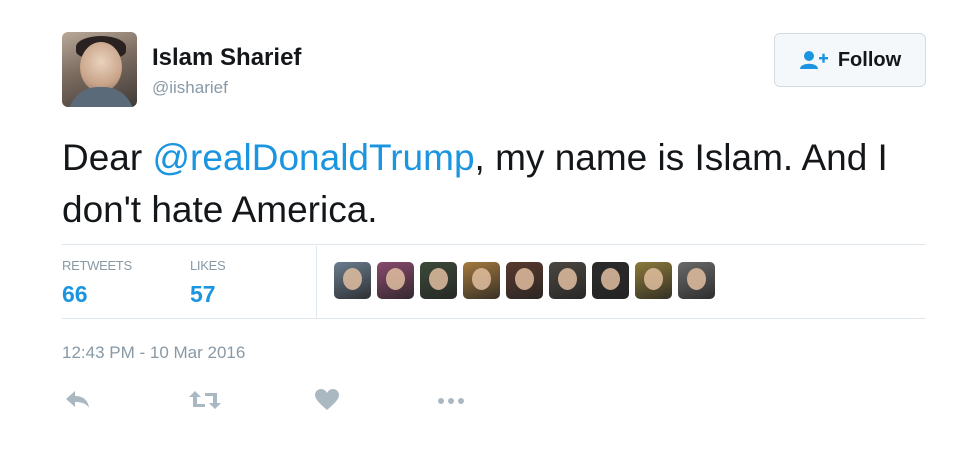  What do you see at coordinates (101, 67) in the screenshot?
I see `avatar-face` at bounding box center [101, 67].